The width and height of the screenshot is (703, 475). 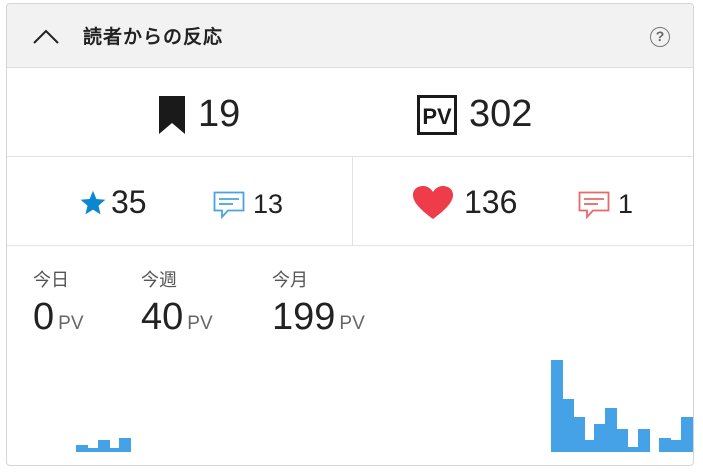 I want to click on chevron-up-icon, so click(x=46, y=36).